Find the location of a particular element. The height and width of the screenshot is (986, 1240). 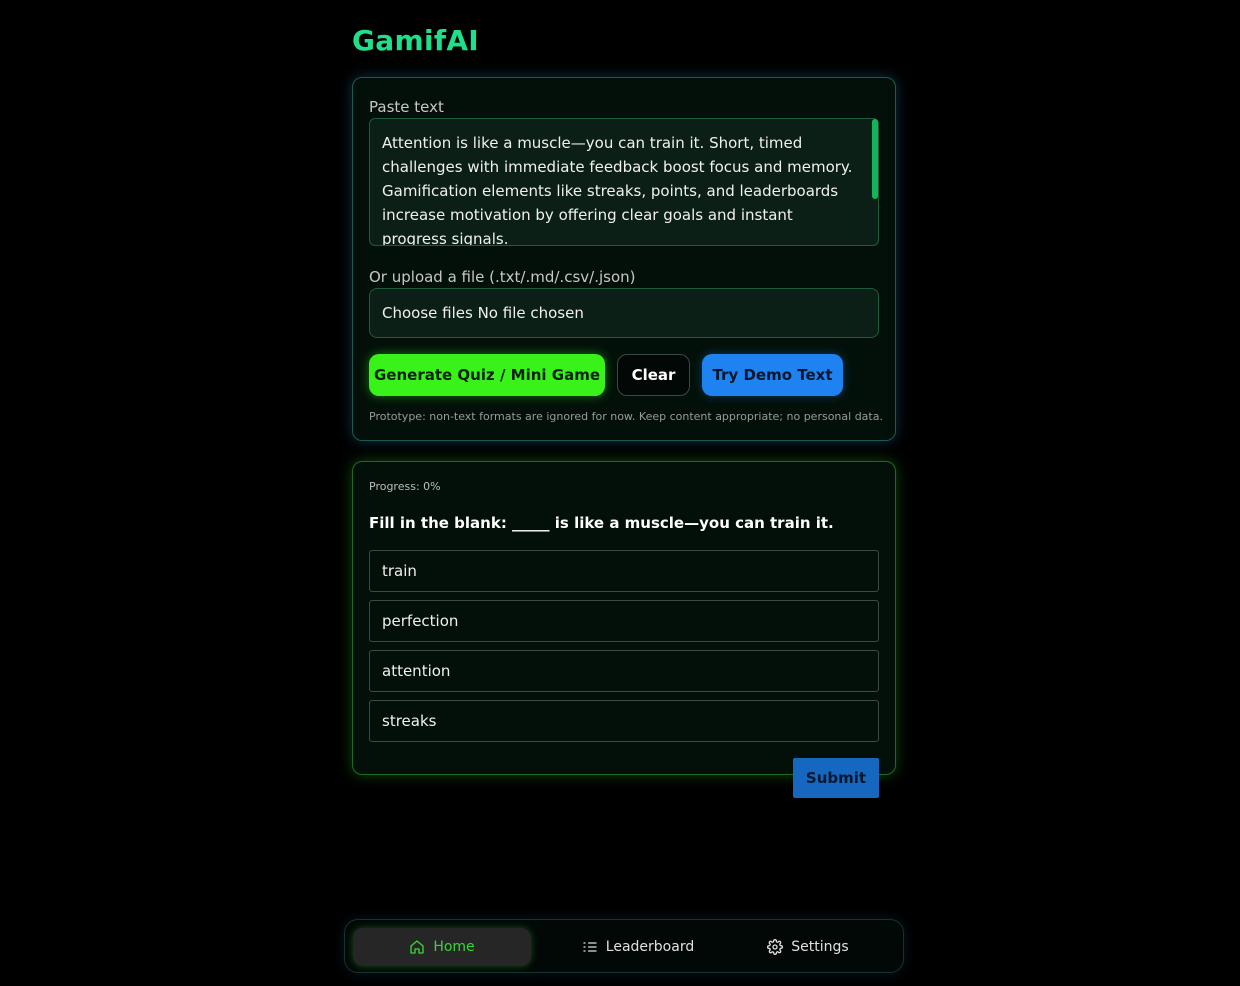

gear-icon is located at coordinates (775, 947).